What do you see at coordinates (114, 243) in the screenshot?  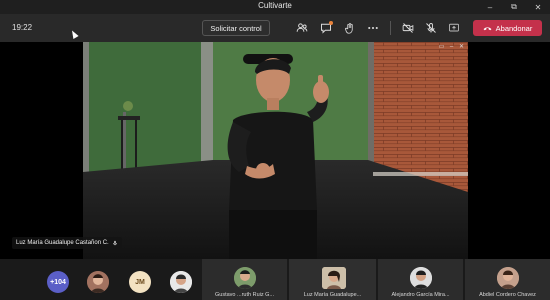 I see `mic-icon` at bounding box center [114, 243].